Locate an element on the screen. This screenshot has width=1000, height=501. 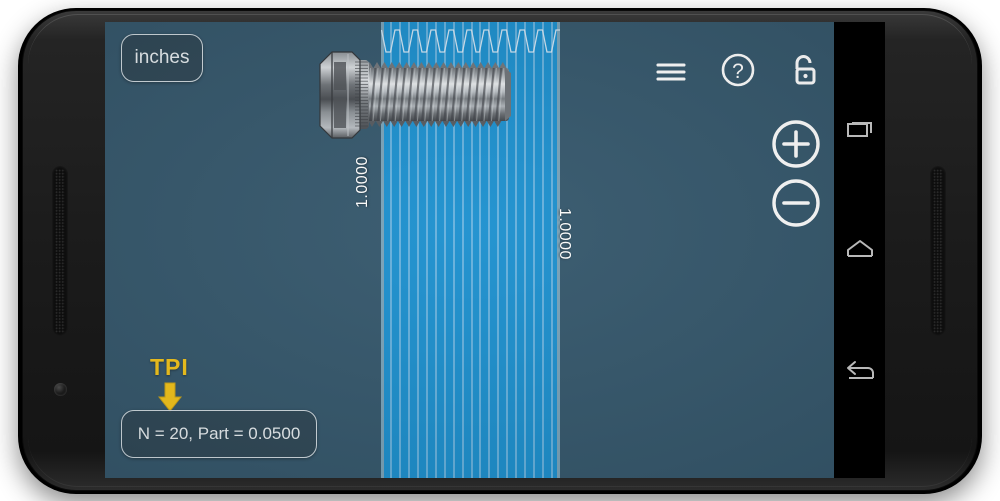
hex-head-bolt-image is located at coordinates (415, 95).